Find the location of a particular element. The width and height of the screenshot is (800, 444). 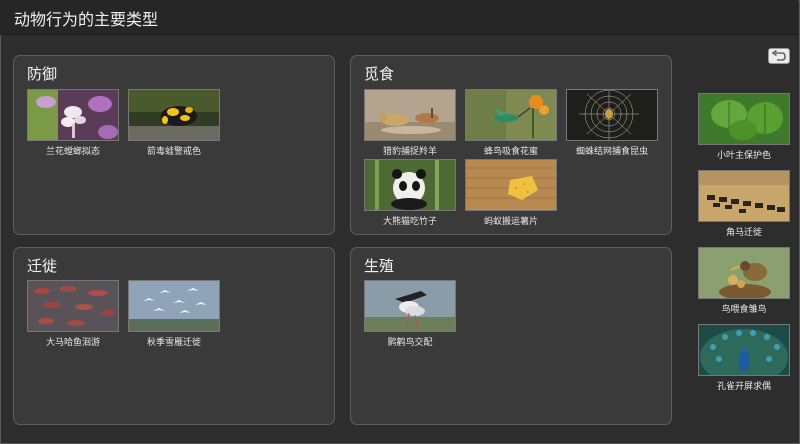

card-label: 猎豹捕捉羚羊 is located at coordinates (409, 152).